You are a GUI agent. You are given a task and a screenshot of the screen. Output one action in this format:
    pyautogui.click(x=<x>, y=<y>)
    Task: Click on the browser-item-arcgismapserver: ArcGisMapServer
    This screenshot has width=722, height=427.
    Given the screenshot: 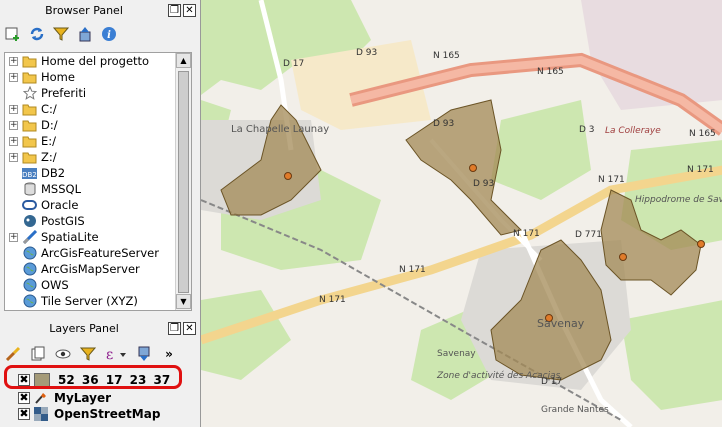 What is the action you would take?
    pyautogui.click(x=98, y=269)
    